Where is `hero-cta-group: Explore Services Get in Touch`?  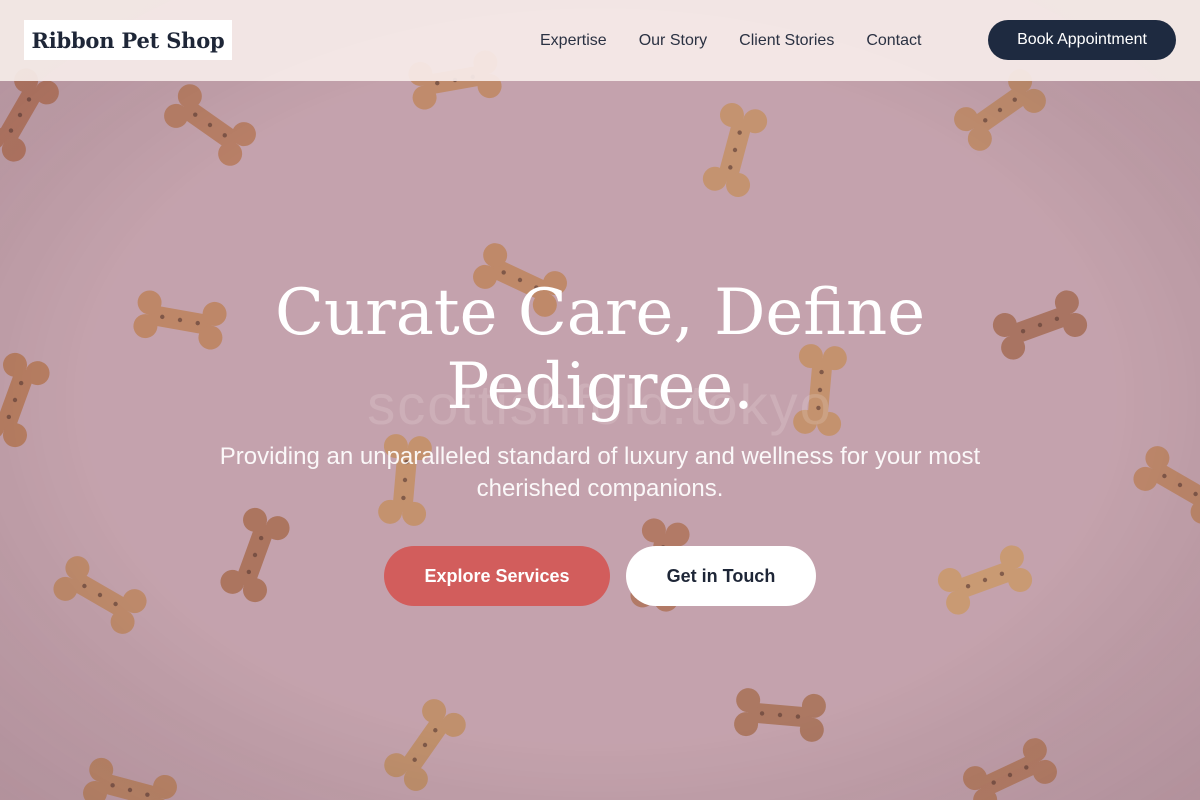 hero-cta-group: Explore Services Get in Touch is located at coordinates (600, 576).